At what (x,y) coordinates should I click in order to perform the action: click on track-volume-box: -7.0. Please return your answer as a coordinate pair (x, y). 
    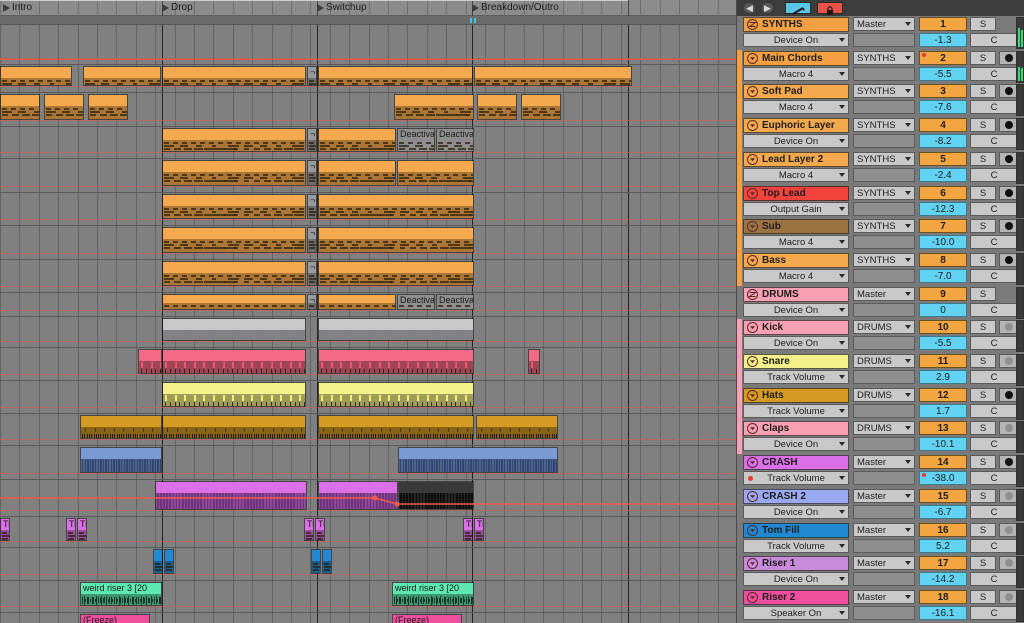
    Looking at the image, I should click on (943, 276).